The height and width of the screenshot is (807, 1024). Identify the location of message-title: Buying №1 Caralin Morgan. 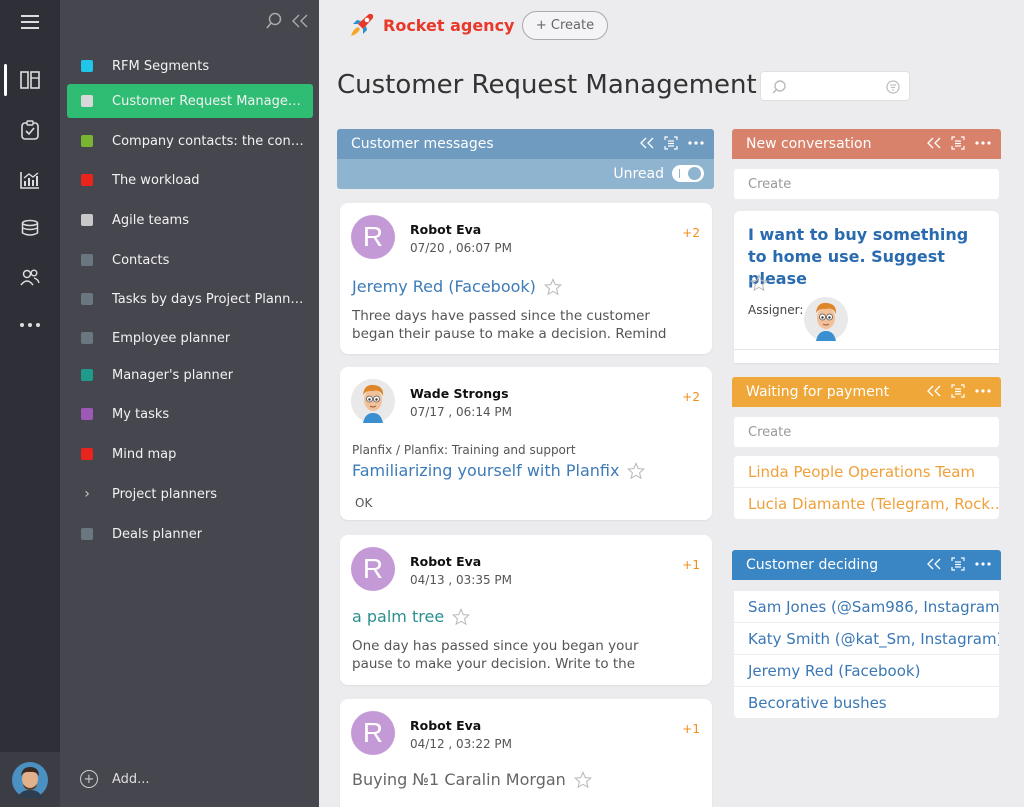
(459, 779).